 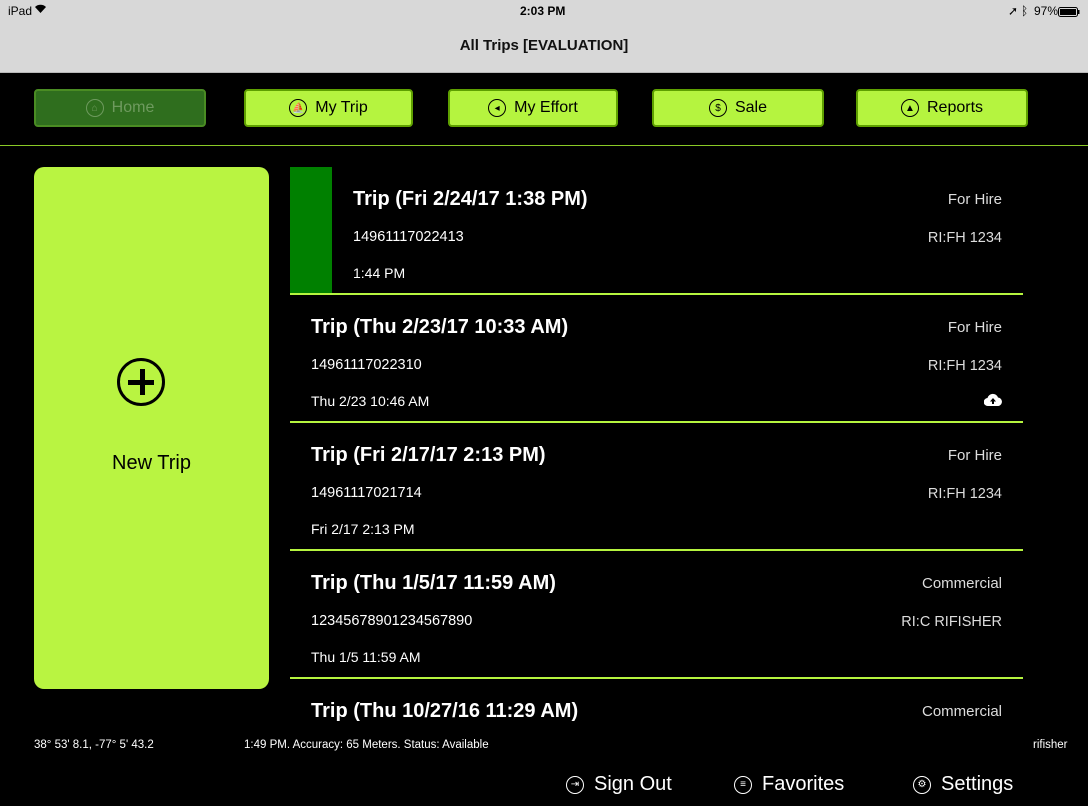 I want to click on my-effort-button: ◂ My Effort, so click(x=533, y=108).